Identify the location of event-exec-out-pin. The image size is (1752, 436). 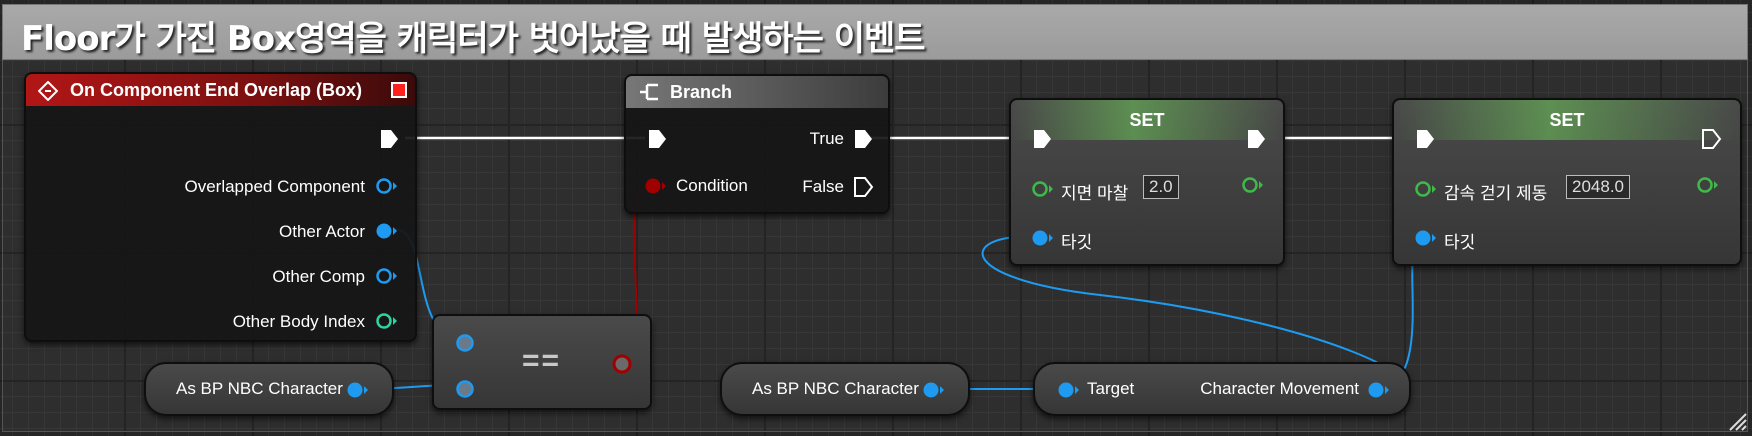
(389, 139).